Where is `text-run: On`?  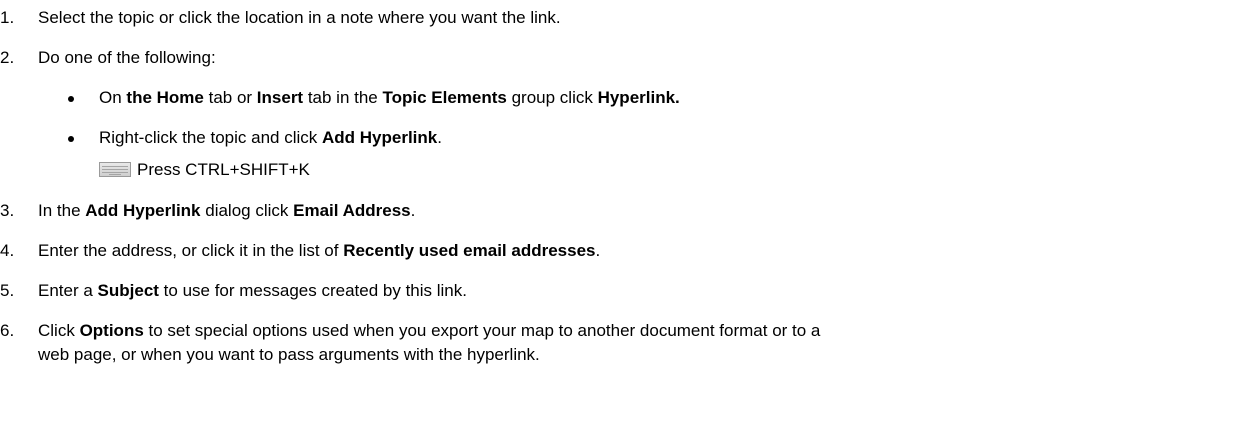
text-run: On is located at coordinates (113, 97).